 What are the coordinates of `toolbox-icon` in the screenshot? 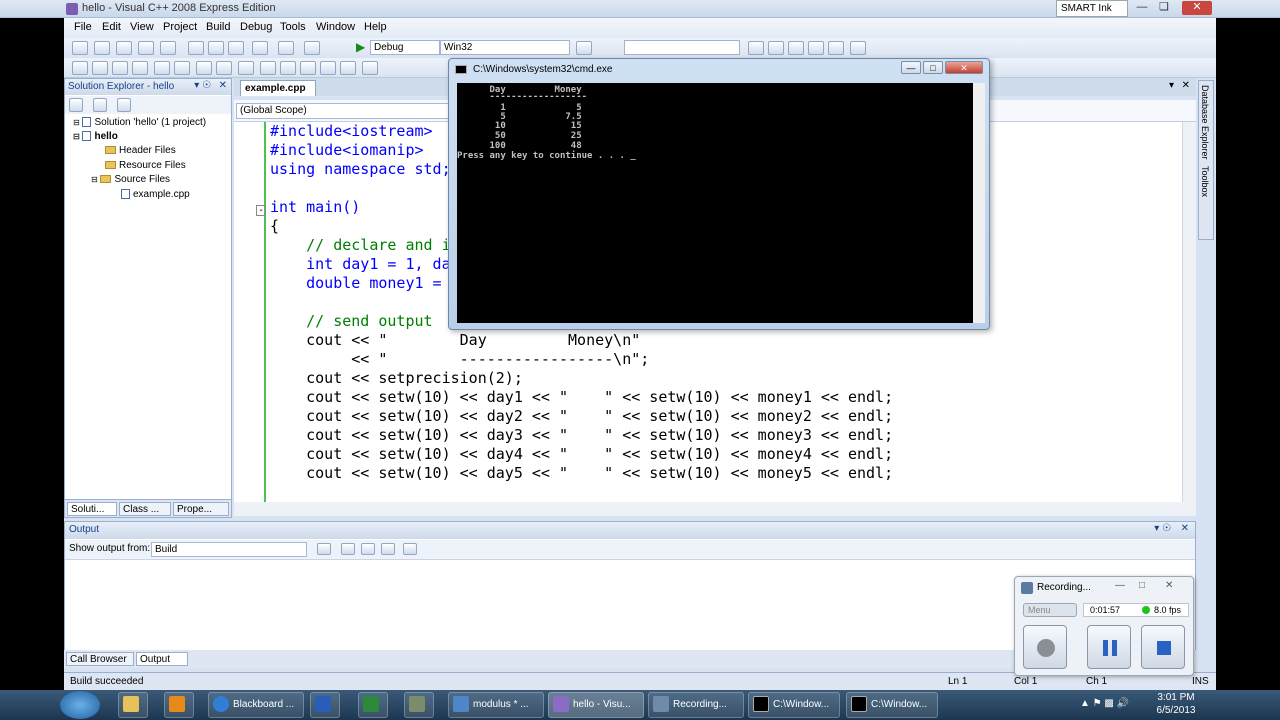 It's located at (816, 48).